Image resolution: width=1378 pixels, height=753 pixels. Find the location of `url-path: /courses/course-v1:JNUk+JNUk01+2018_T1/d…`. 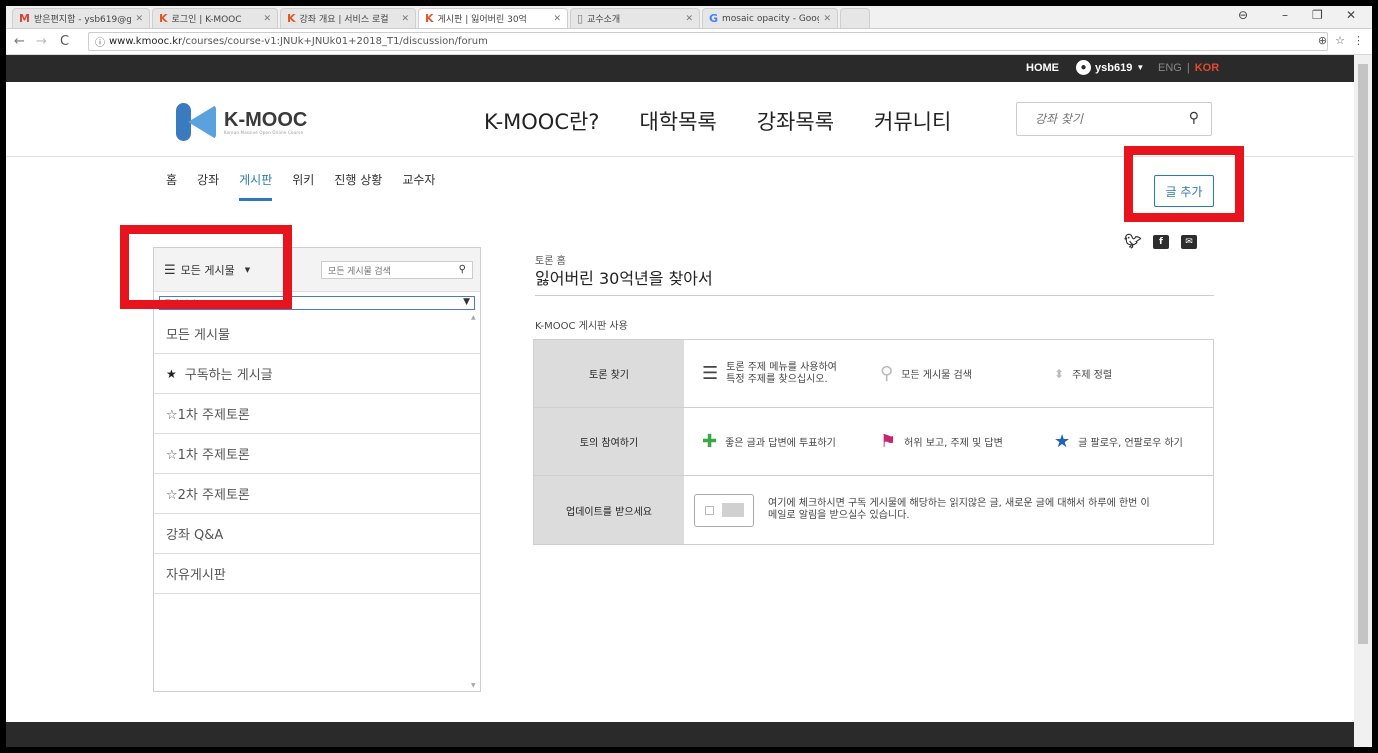

url-path: /courses/course-v1:JNUk+JNUk01+2018_T1/d… is located at coordinates (335, 41).